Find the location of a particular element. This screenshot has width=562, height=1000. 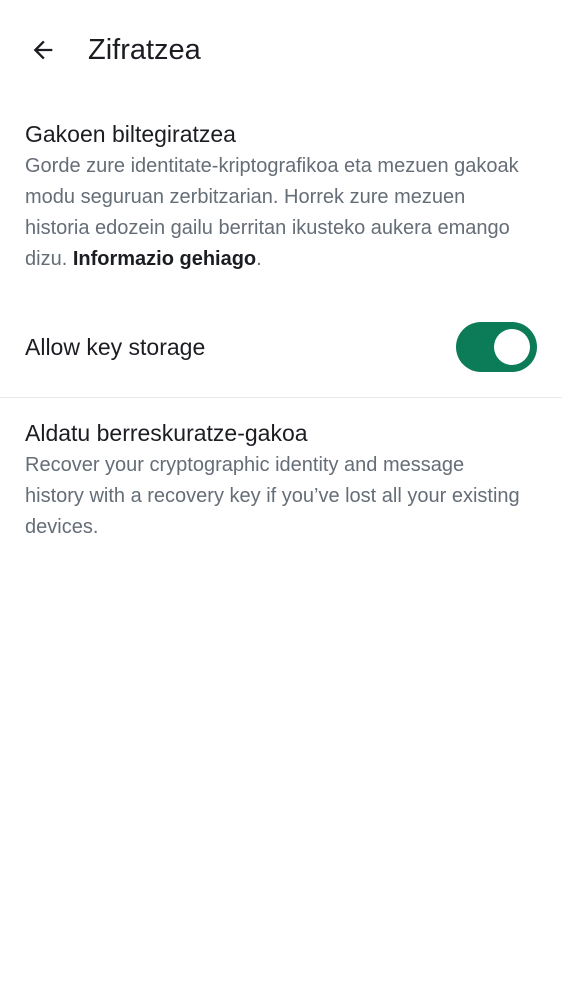

arrow-back-icon is located at coordinates (43, 50).